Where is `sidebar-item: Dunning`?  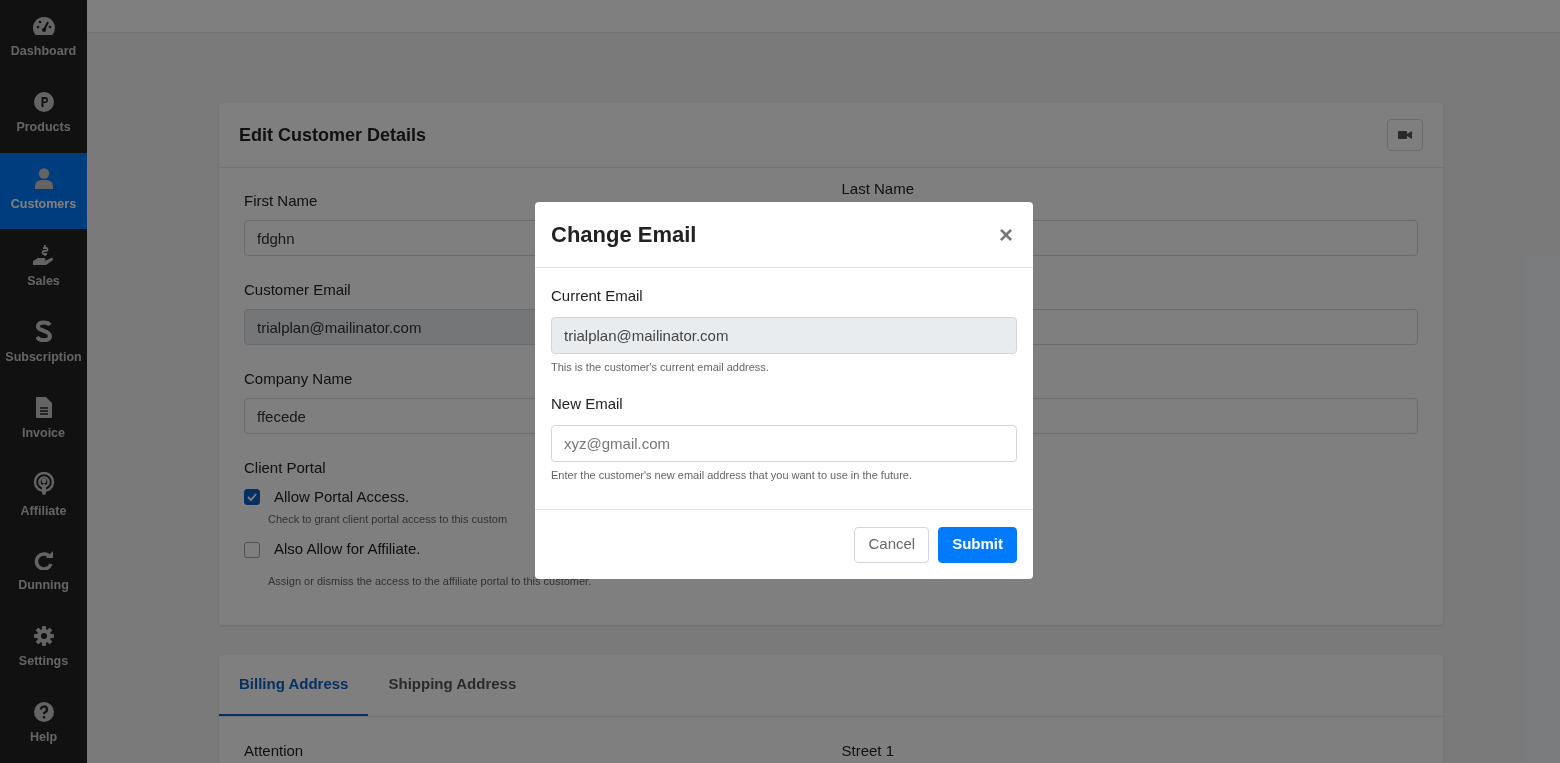 sidebar-item: Dunning is located at coordinates (43, 572).